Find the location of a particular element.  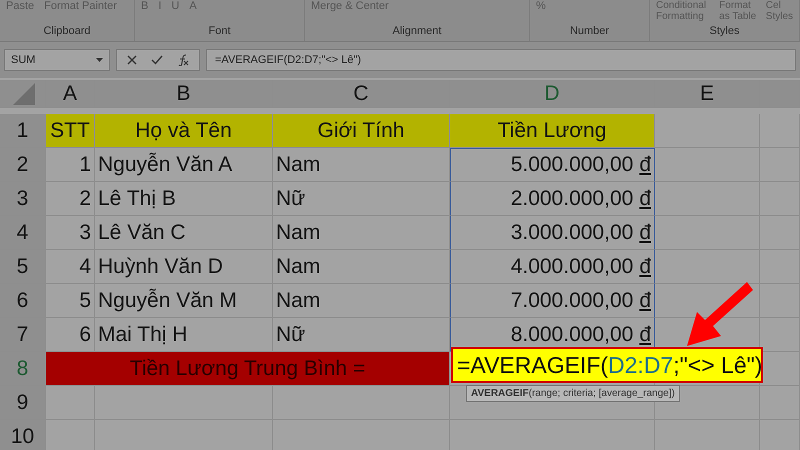

table-cell: Huỳnh Văn D is located at coordinates (184, 267).